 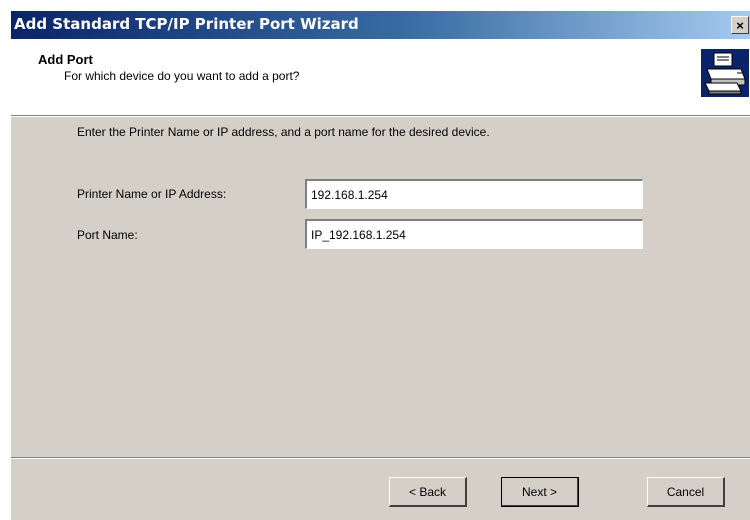 What do you see at coordinates (380, 458) in the screenshot?
I see `footer-divider-highlight` at bounding box center [380, 458].